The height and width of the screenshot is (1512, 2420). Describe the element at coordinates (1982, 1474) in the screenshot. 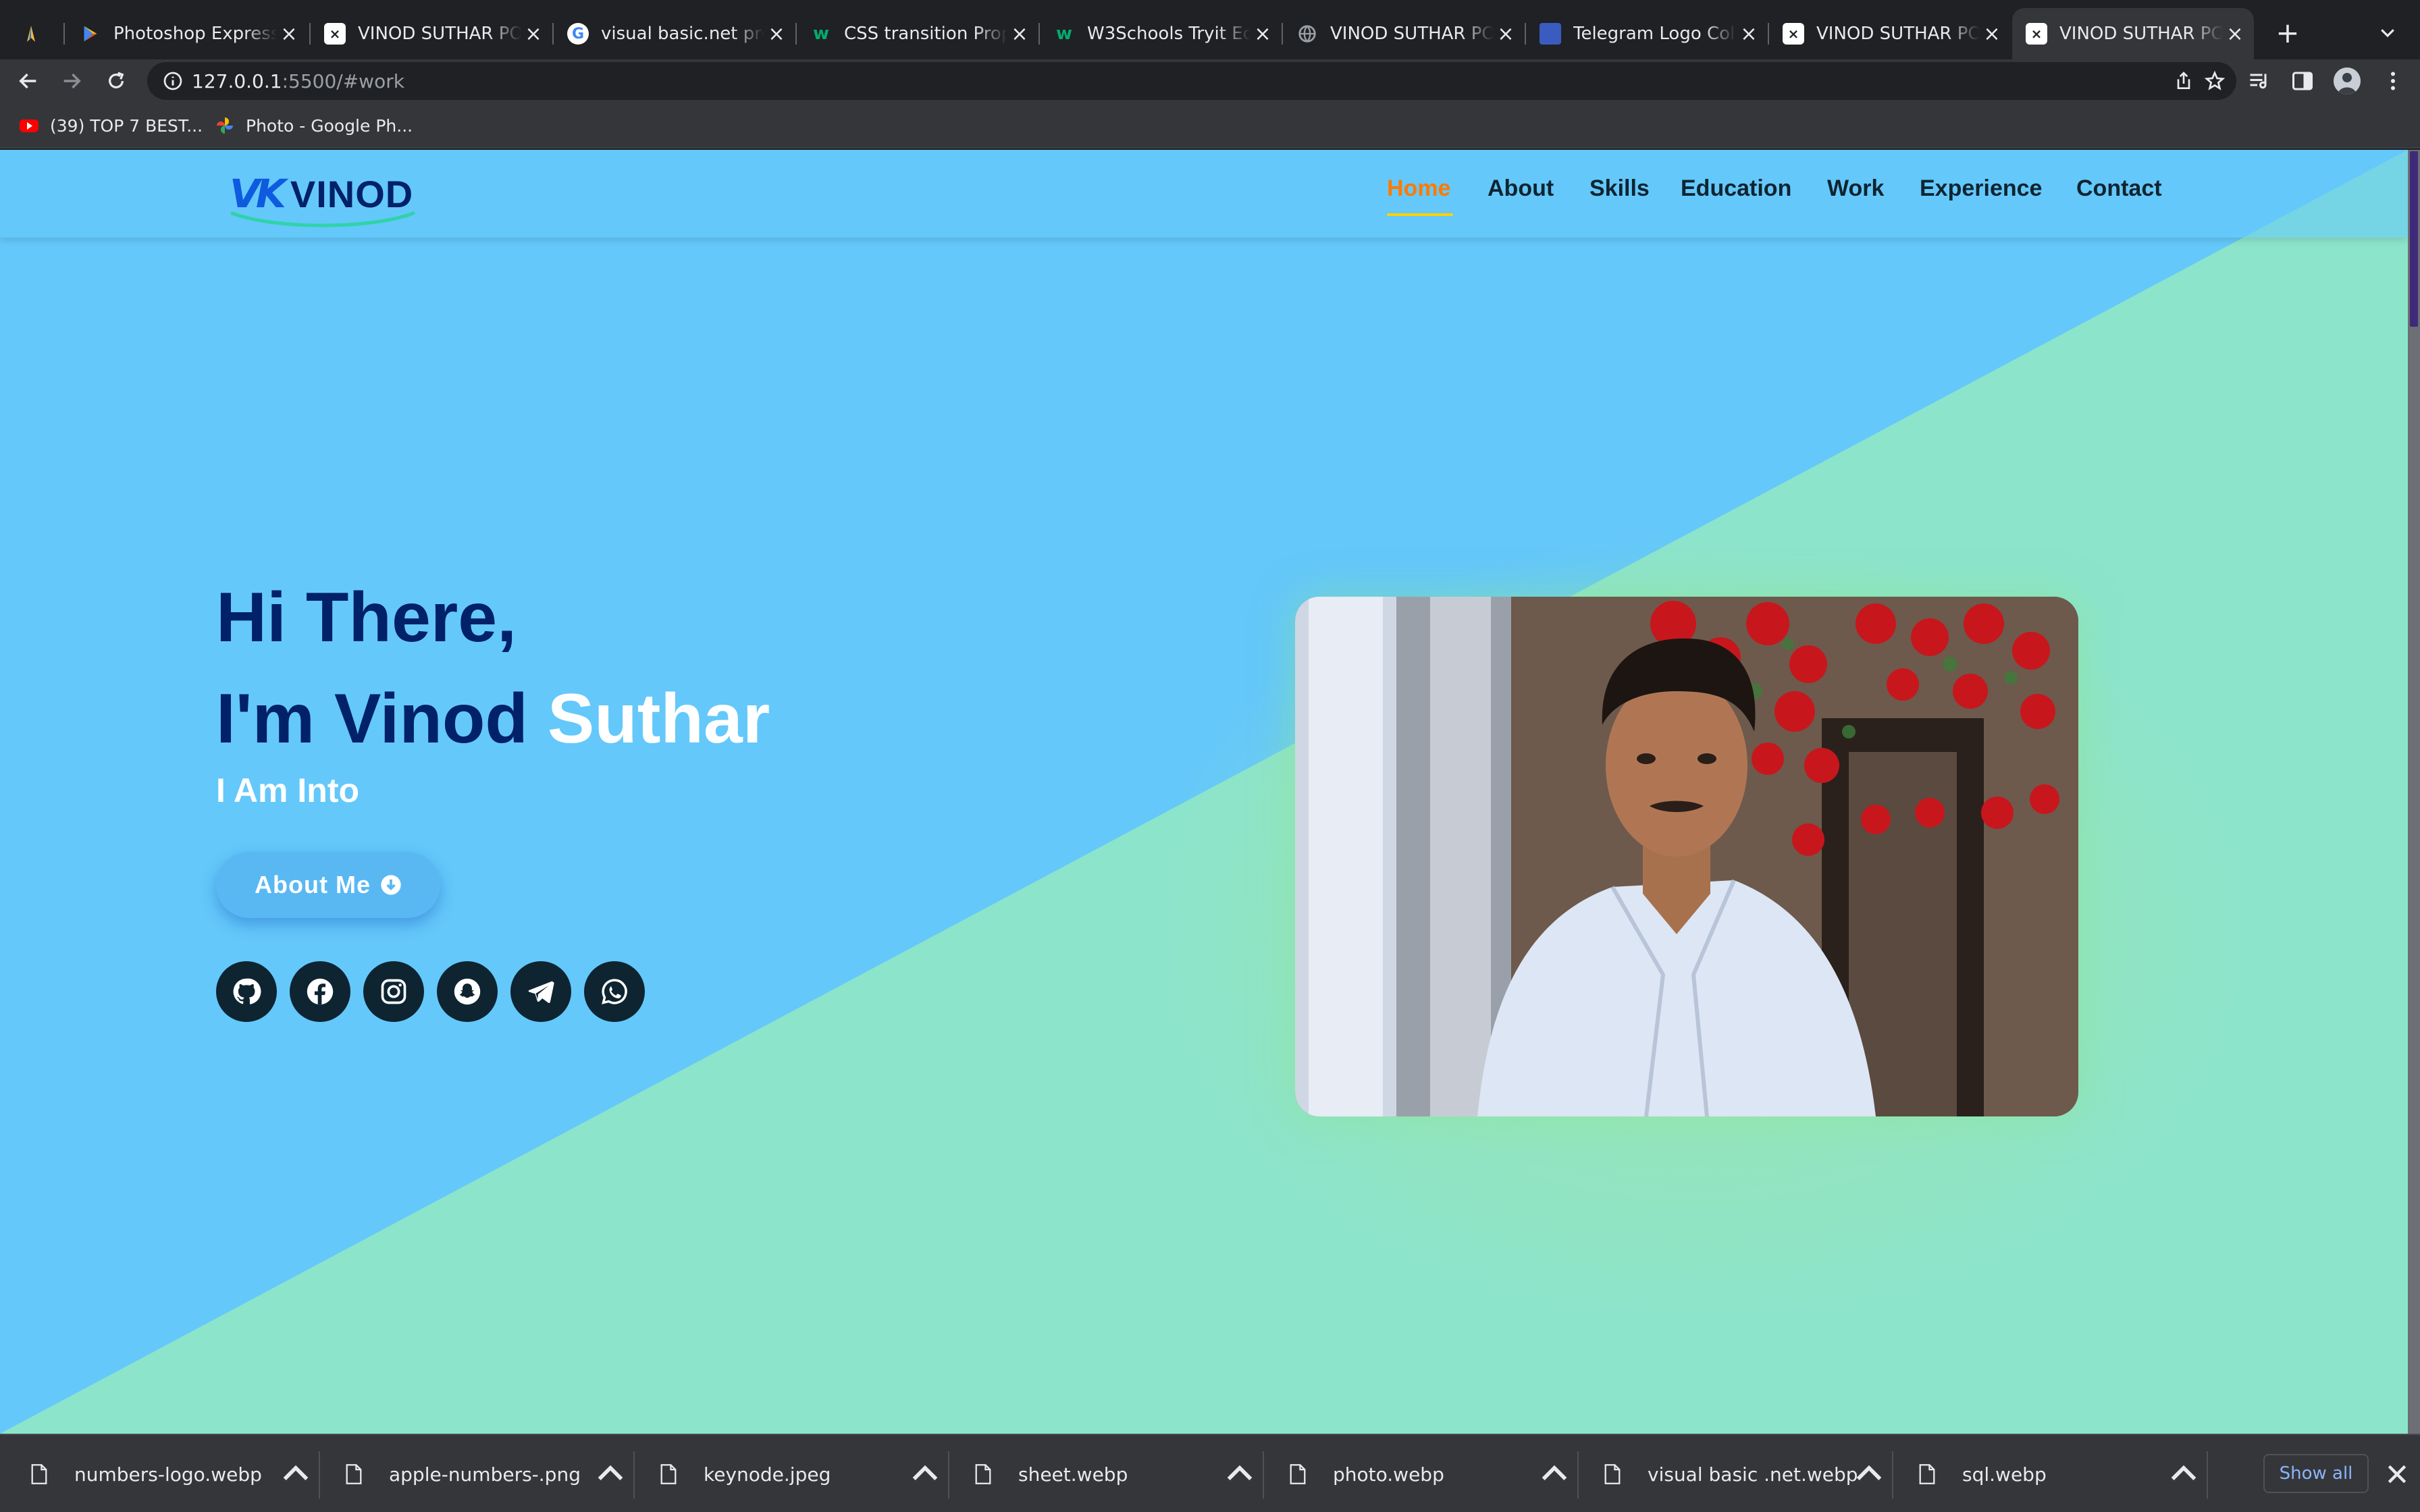

I see `download-item: sql.webp` at that location.